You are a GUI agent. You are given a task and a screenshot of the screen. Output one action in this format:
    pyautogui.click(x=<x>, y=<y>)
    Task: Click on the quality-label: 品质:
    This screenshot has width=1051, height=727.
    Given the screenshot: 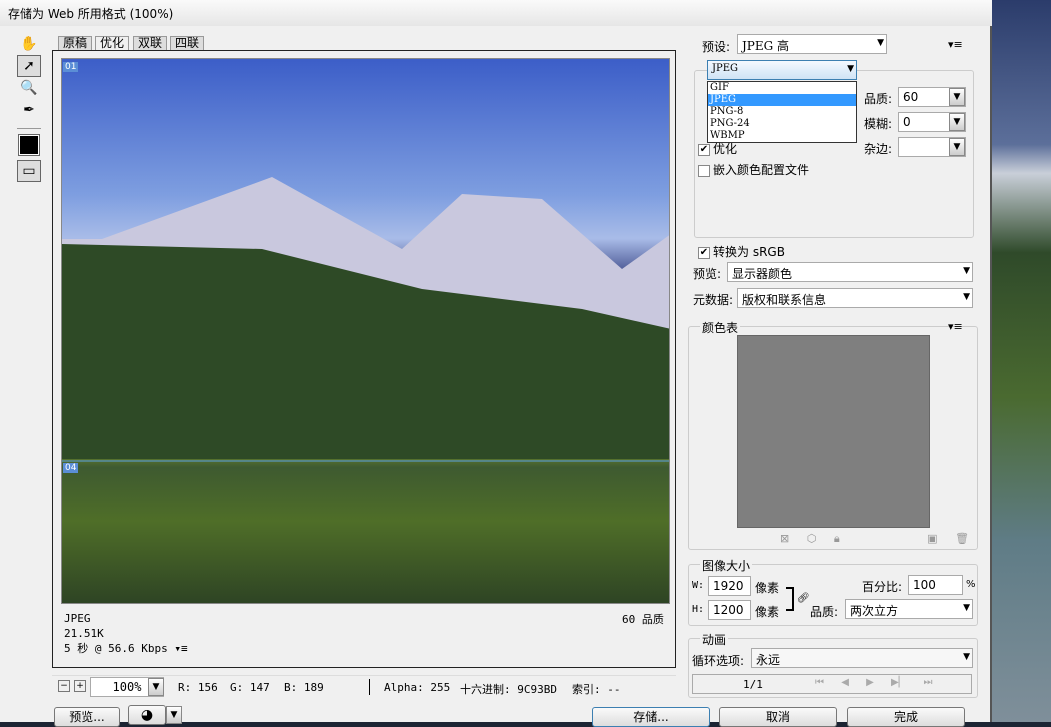 What is the action you would take?
    pyautogui.click(x=878, y=99)
    